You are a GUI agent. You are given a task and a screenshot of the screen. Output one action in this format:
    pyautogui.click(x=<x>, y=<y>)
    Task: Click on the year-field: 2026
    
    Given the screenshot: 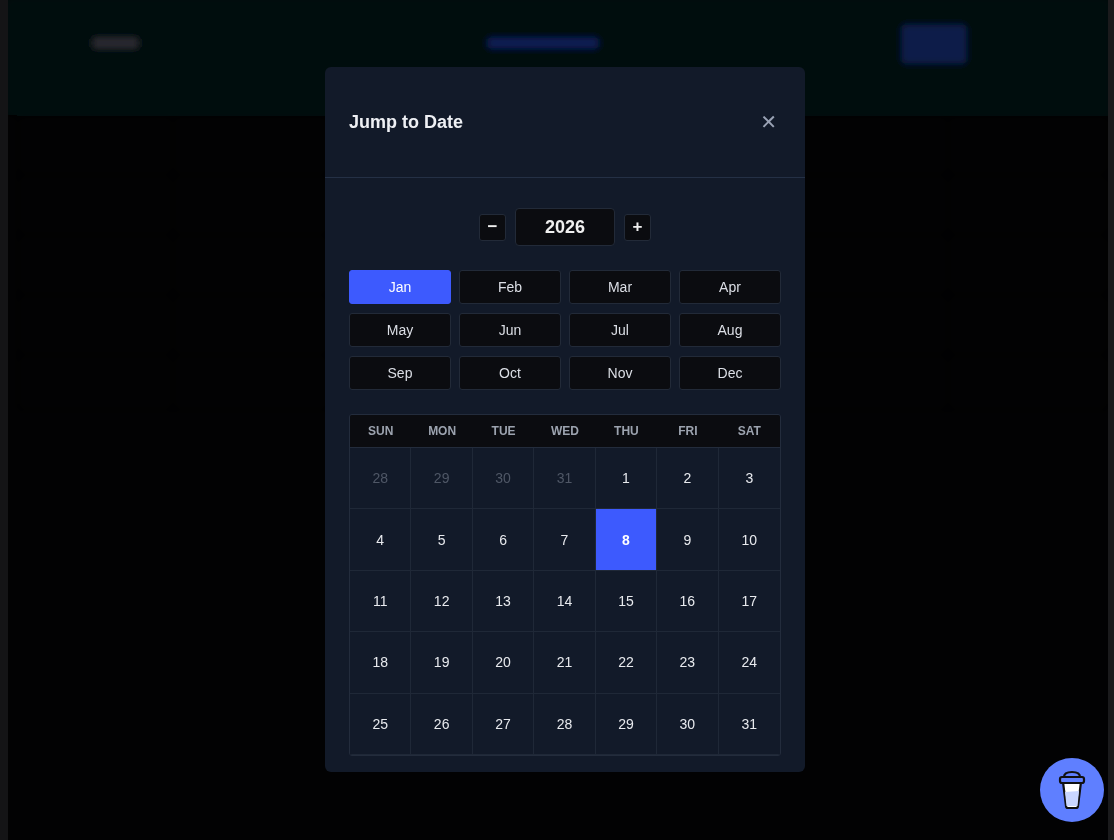 What is the action you would take?
    pyautogui.click(x=565, y=227)
    